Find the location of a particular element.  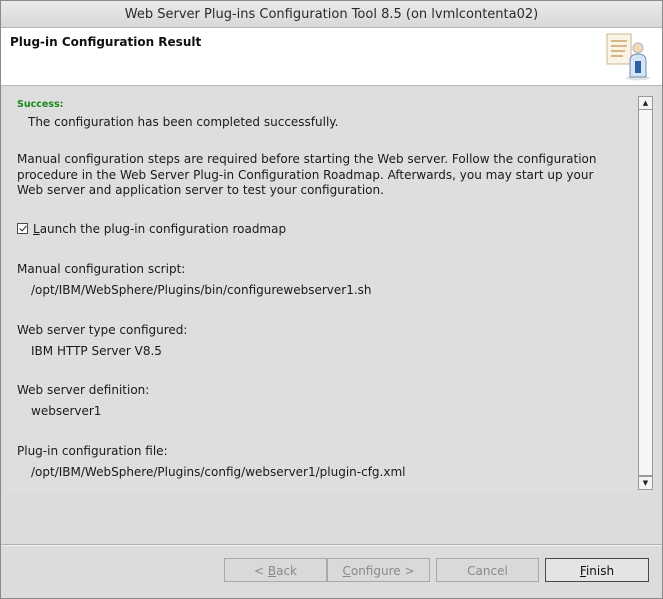

back-button-prefix: < is located at coordinates (260, 571).